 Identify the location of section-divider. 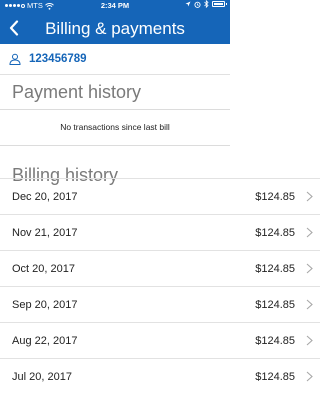
(115, 151).